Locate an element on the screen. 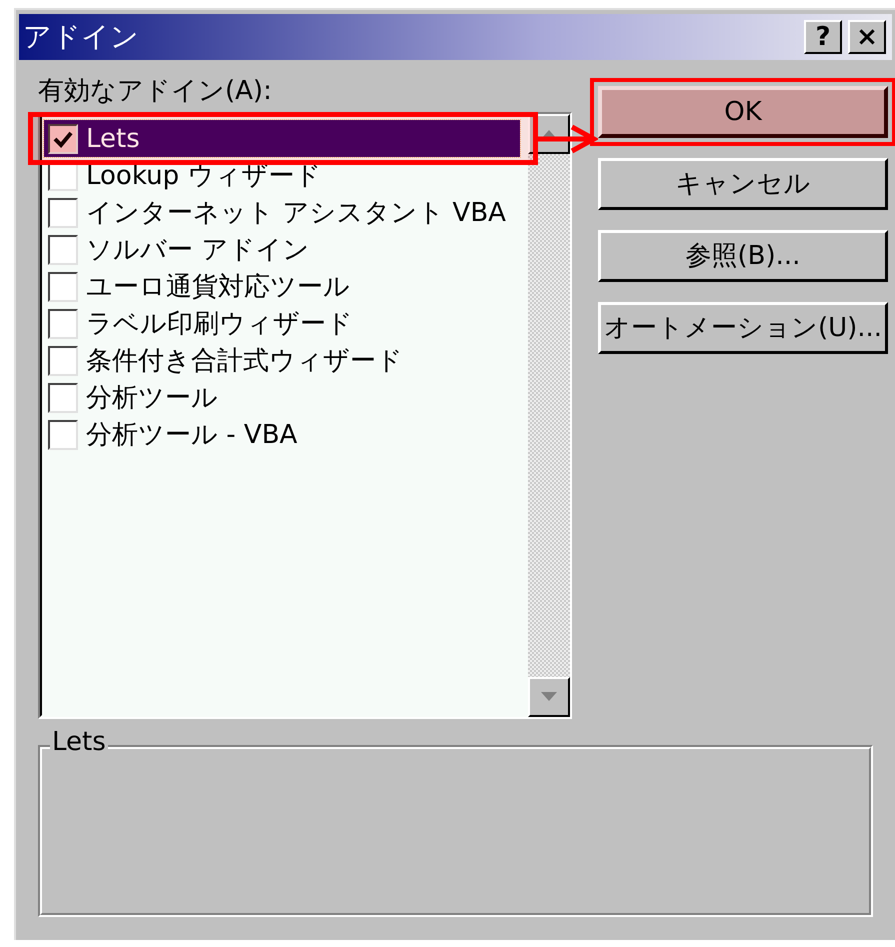  arrow is located at coordinates (567, 139).